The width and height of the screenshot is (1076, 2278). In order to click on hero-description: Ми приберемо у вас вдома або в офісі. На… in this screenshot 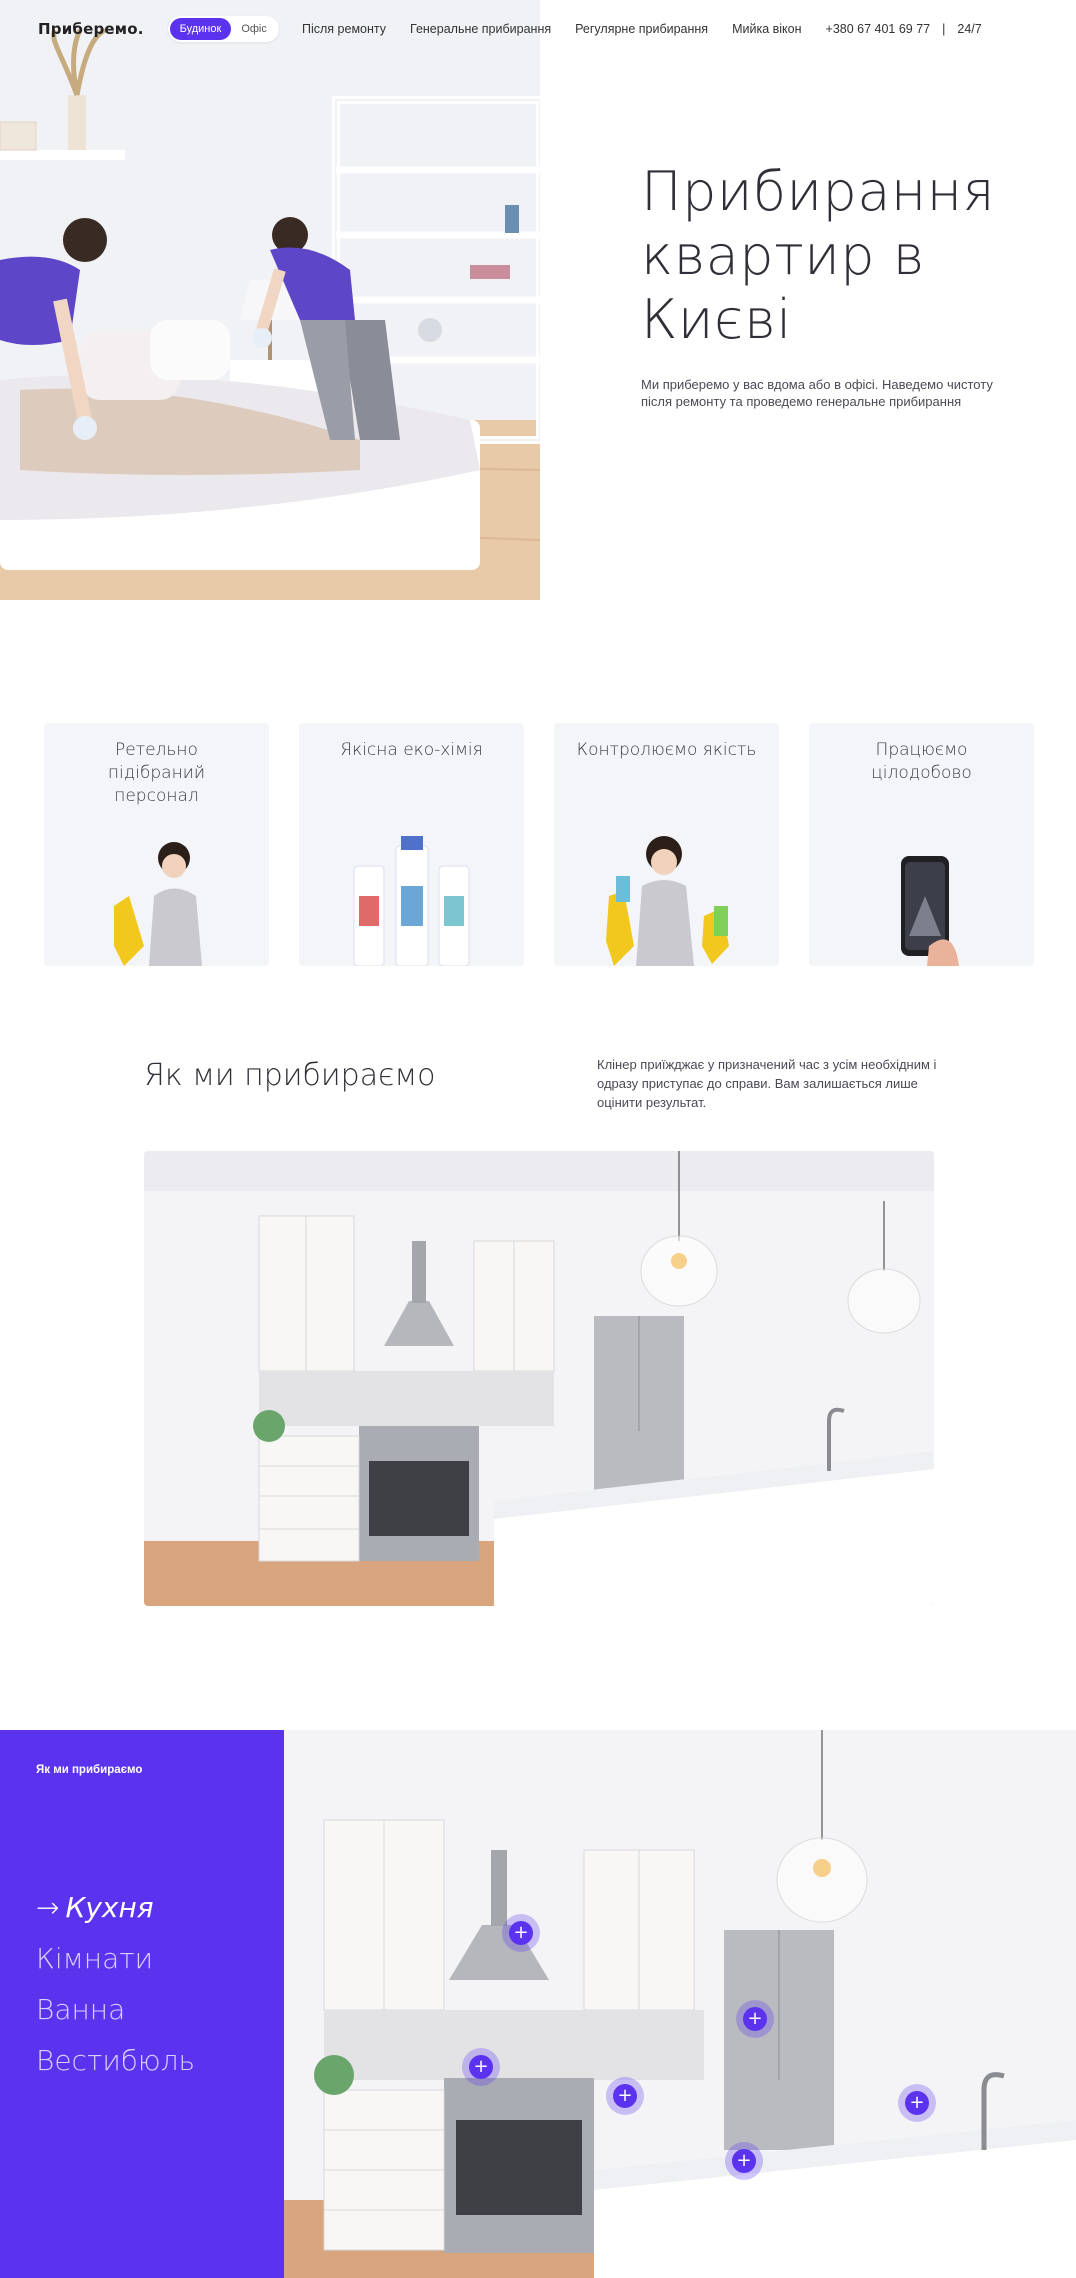, I will do `click(817, 393)`.